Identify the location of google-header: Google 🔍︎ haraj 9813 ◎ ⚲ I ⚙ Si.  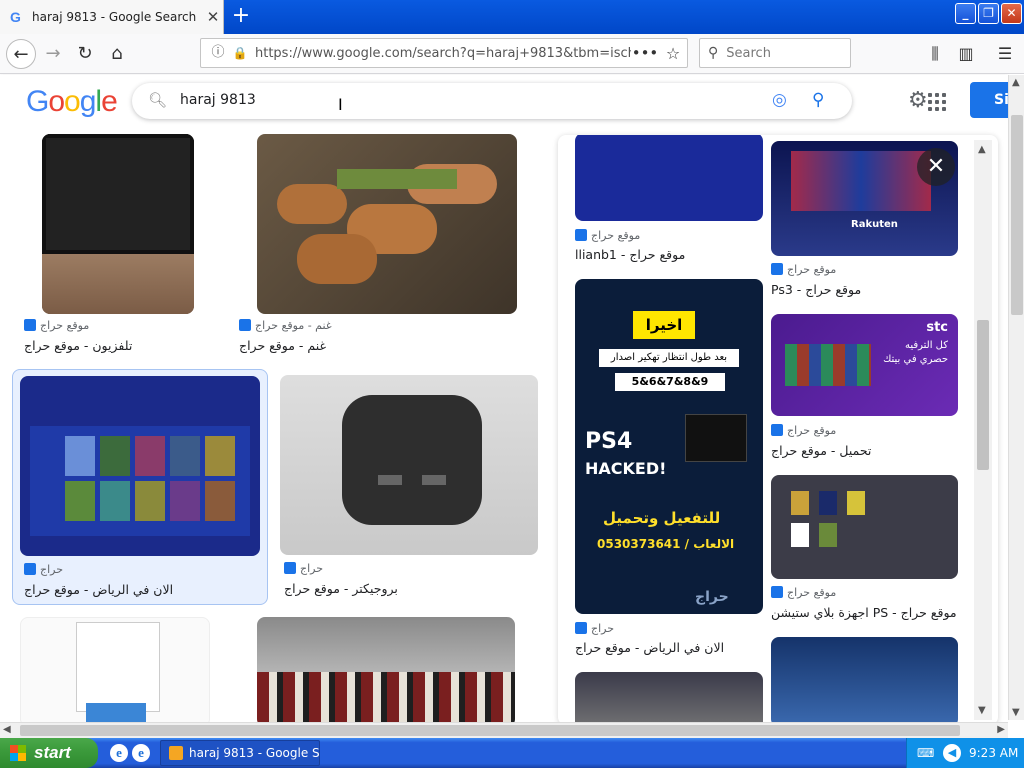
(512, 101).